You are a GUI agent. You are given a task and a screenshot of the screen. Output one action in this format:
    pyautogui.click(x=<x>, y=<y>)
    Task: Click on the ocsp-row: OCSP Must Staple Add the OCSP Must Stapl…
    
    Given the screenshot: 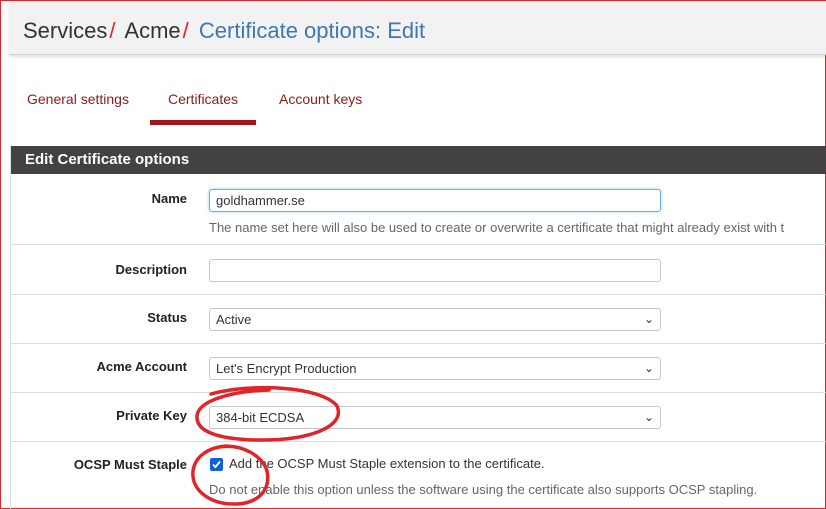 What is the action you would take?
    pyautogui.click(x=418, y=475)
    